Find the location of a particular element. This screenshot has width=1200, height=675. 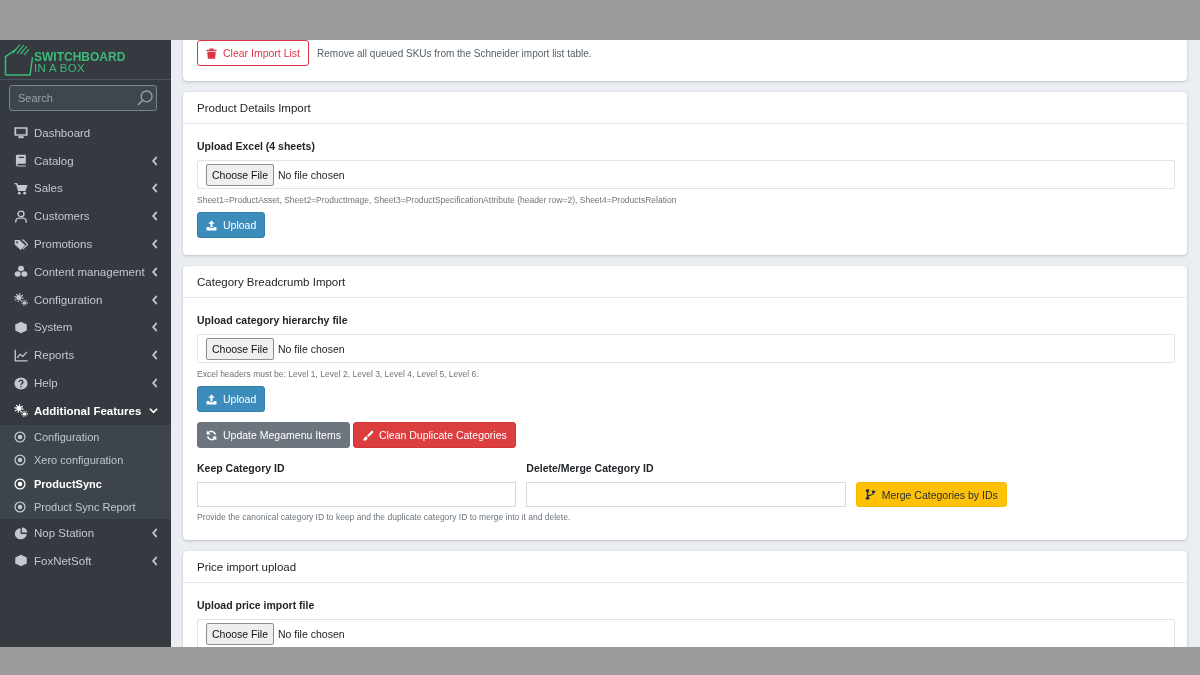

menu-item: Customers is located at coordinates (85, 216).